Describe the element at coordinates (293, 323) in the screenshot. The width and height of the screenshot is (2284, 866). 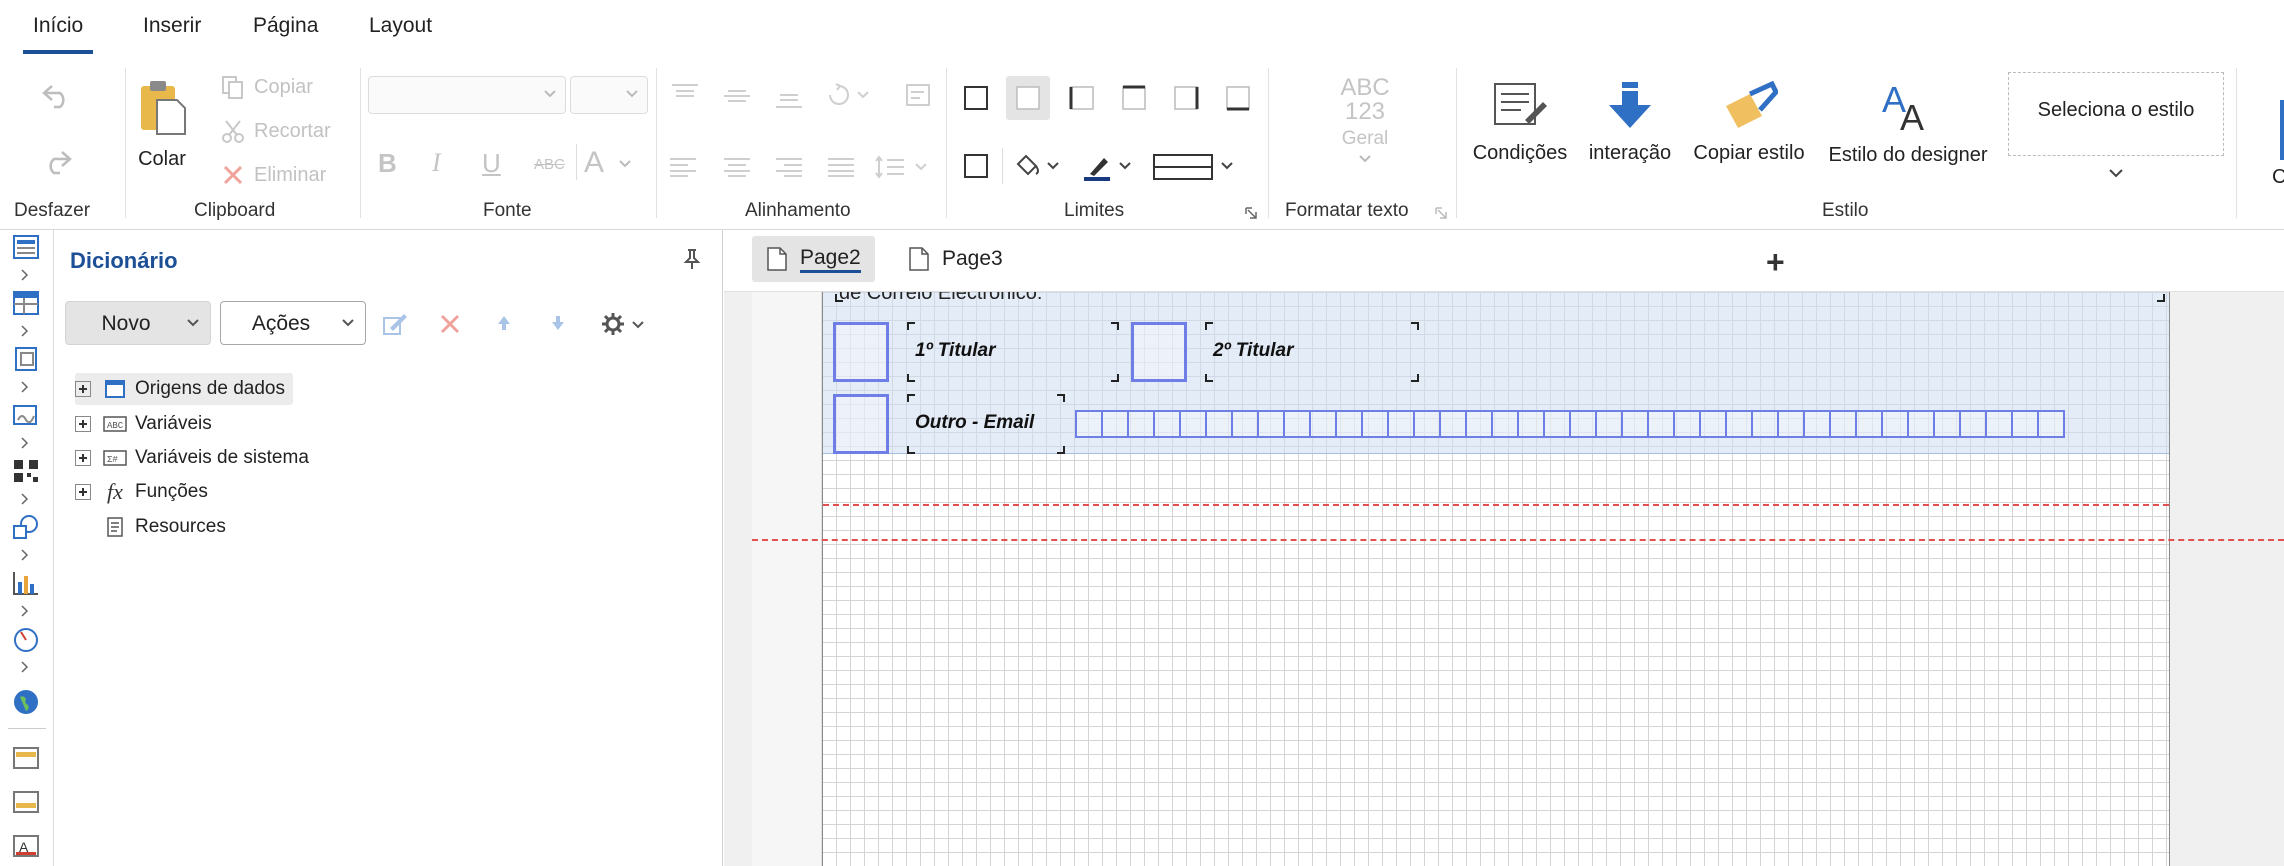
I see `actions-button: Ações` at that location.